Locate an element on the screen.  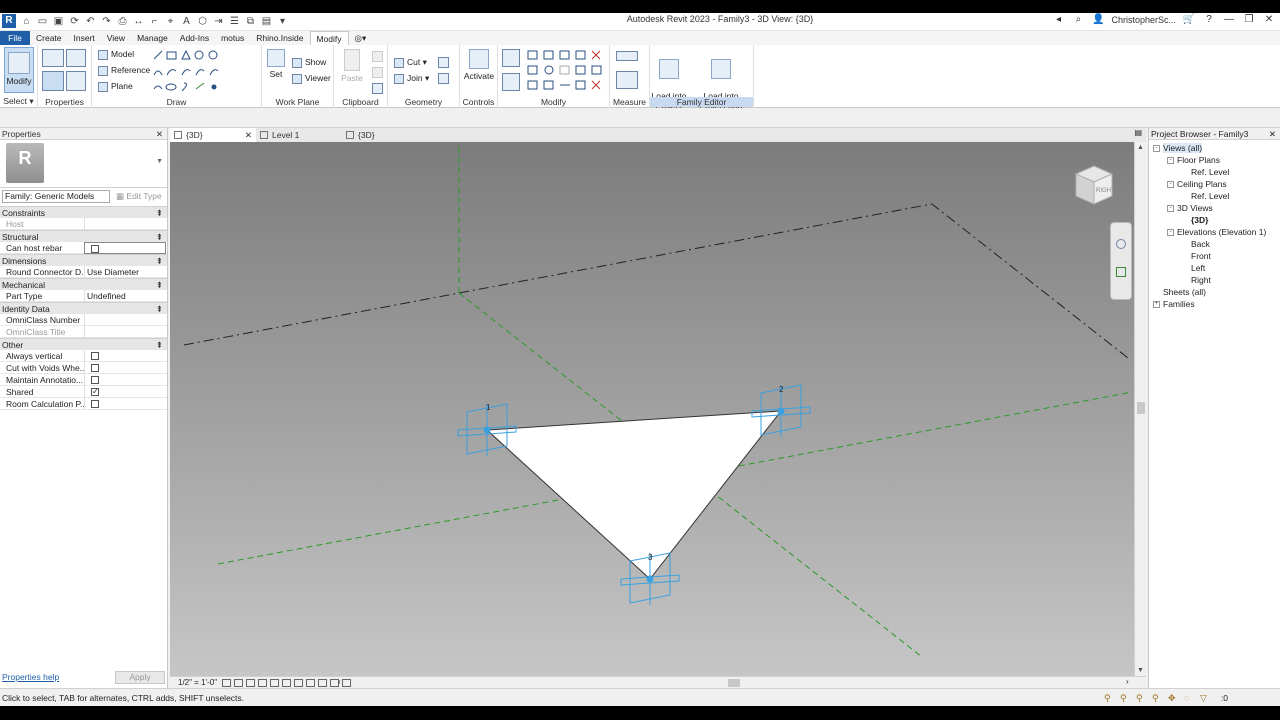
tag-icon: ⌖ is located at coordinates (170, 21).